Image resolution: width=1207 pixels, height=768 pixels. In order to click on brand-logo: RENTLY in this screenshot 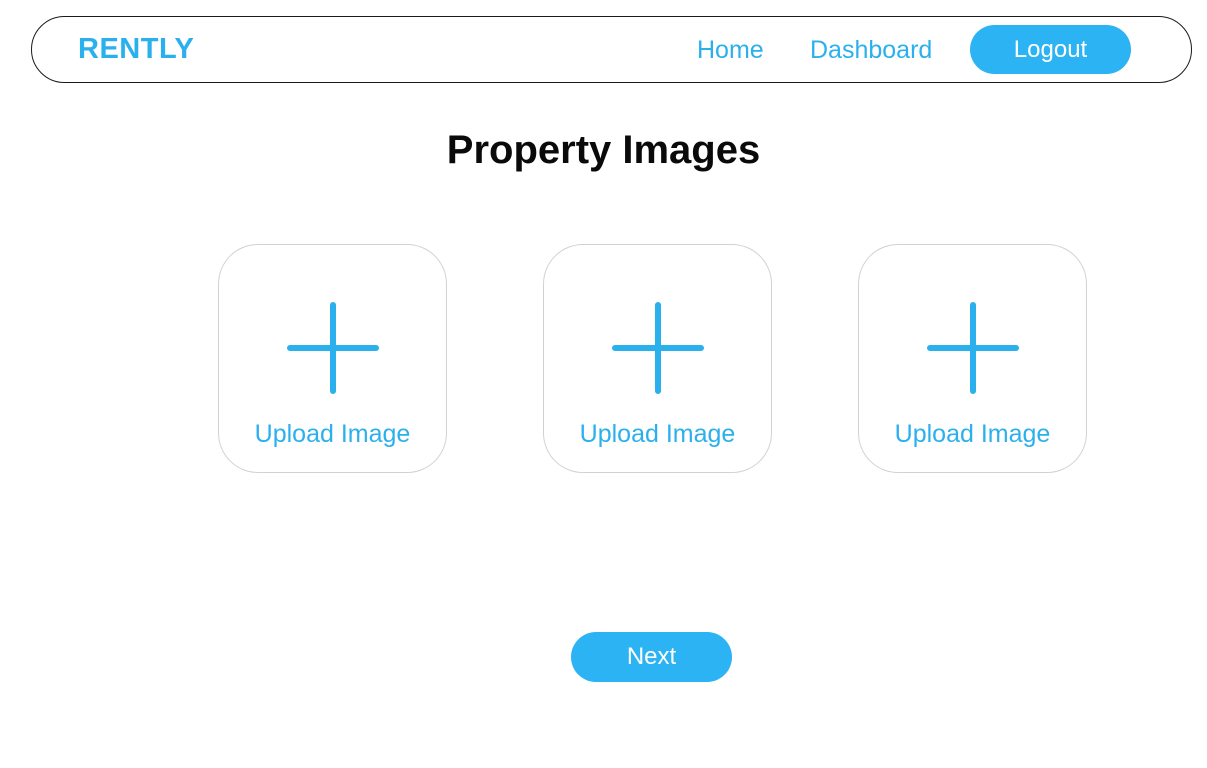, I will do `click(136, 49)`.